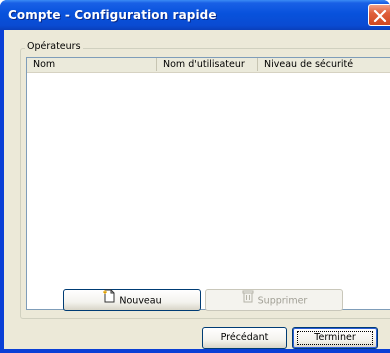 The height and width of the screenshot is (353, 390). I want to click on focus-indicator, so click(335, 338).